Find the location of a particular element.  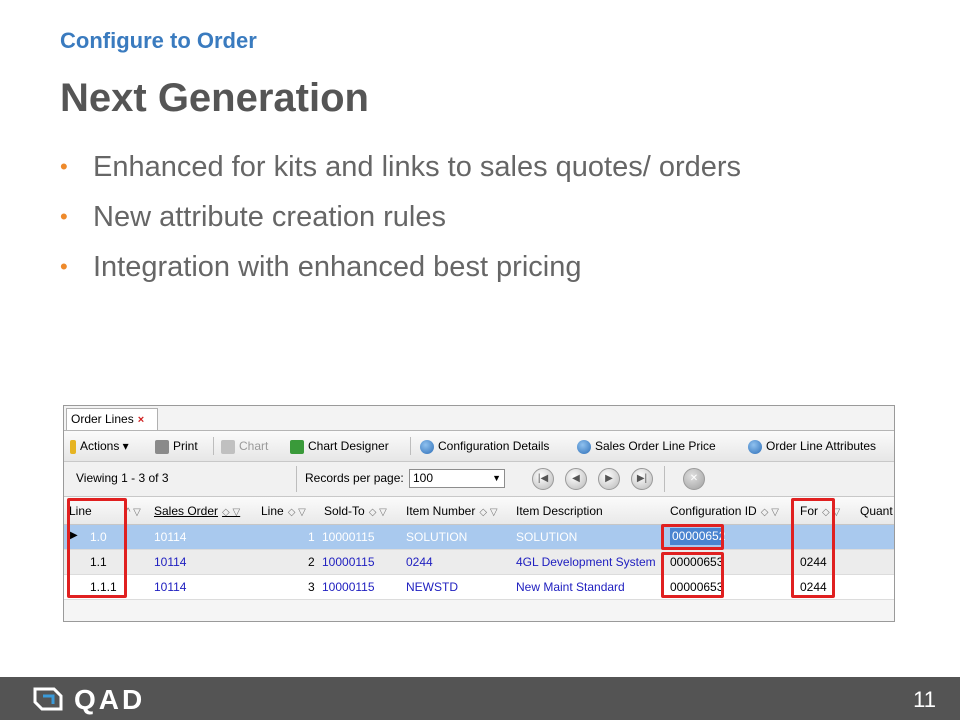

slide-footer: QAD 11 is located at coordinates (480, 698).